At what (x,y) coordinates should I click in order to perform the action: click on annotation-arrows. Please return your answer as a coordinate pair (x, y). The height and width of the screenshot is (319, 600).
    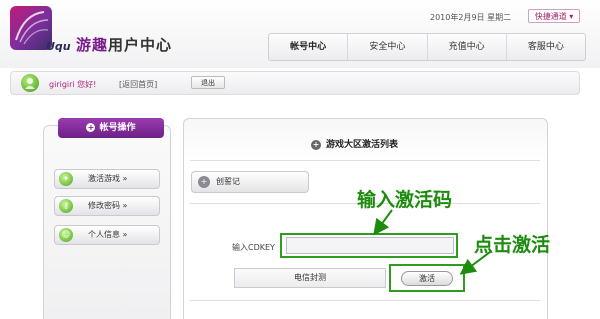
    Looking at the image, I should click on (432, 242).